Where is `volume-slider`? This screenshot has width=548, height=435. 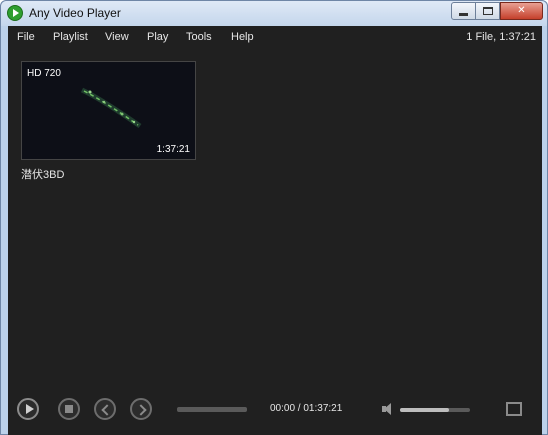
volume-slider is located at coordinates (435, 410).